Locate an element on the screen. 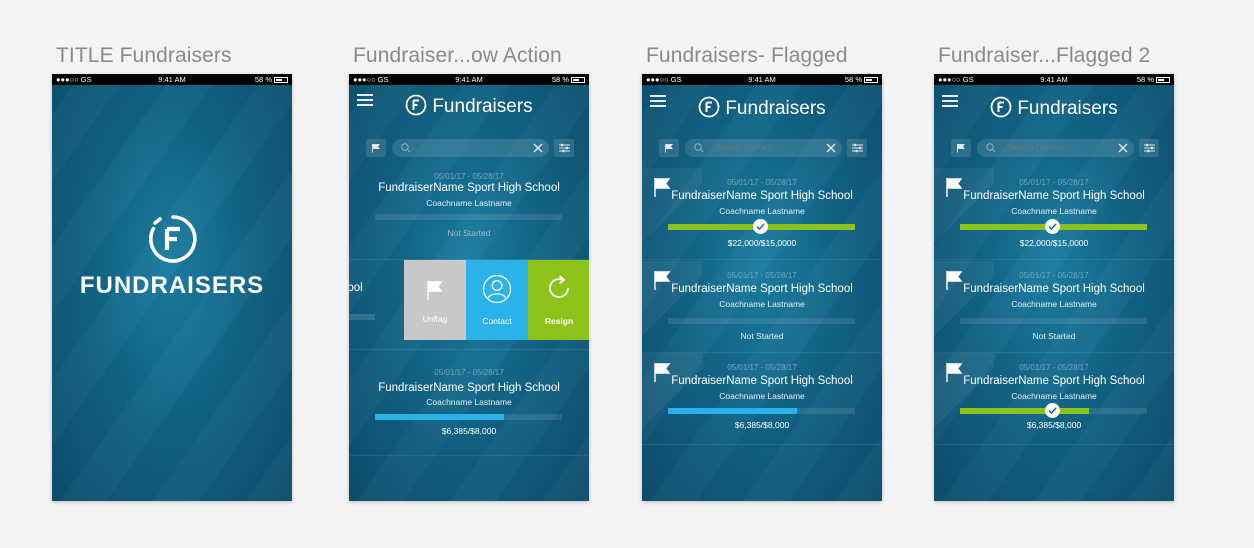 Image resolution: width=1254 pixels, height=548 pixels. swiped-row: hool Unflag Contact Resign is located at coordinates (469, 305).